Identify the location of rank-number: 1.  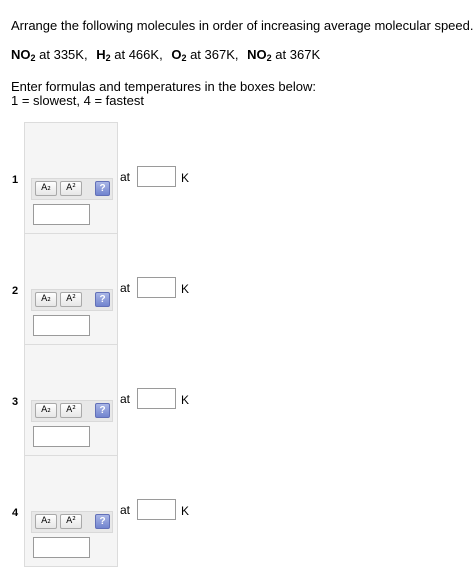
(15, 180).